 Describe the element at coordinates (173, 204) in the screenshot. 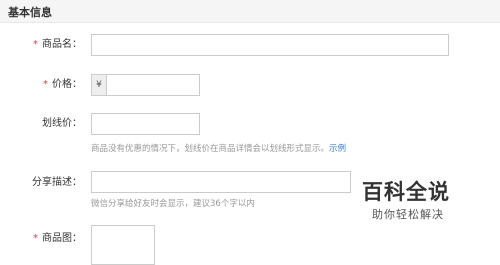

I see `share-desc-help: 微信分享给好友时会显示，建议36个字以内` at that location.